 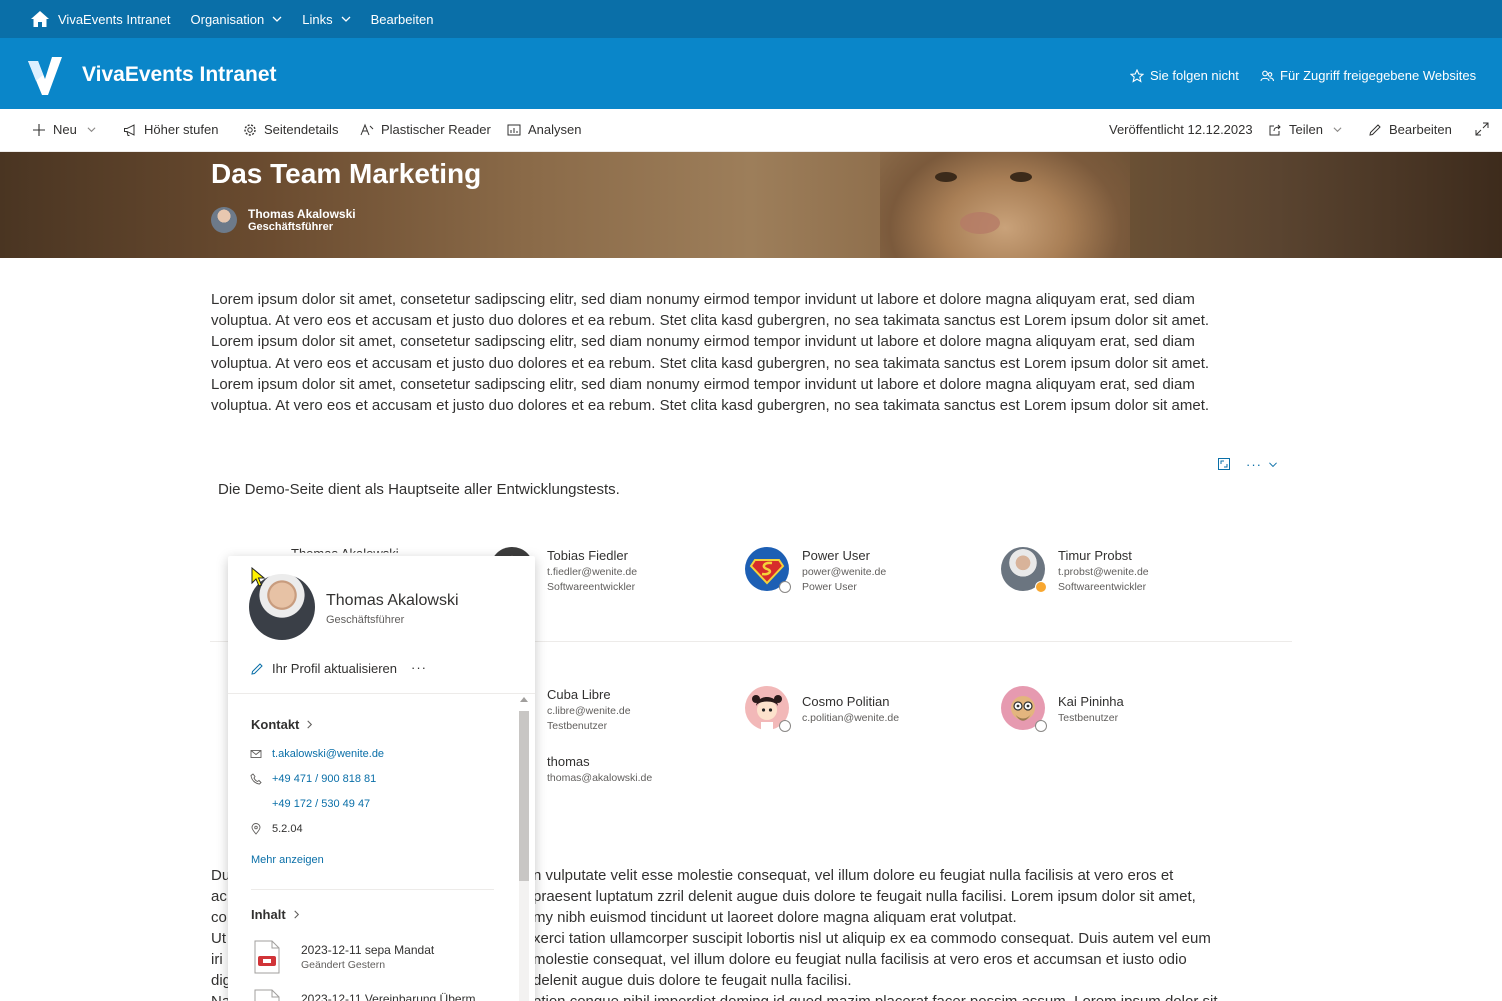 I want to click on contact-section-header: Kontakt, so click(x=282, y=724).